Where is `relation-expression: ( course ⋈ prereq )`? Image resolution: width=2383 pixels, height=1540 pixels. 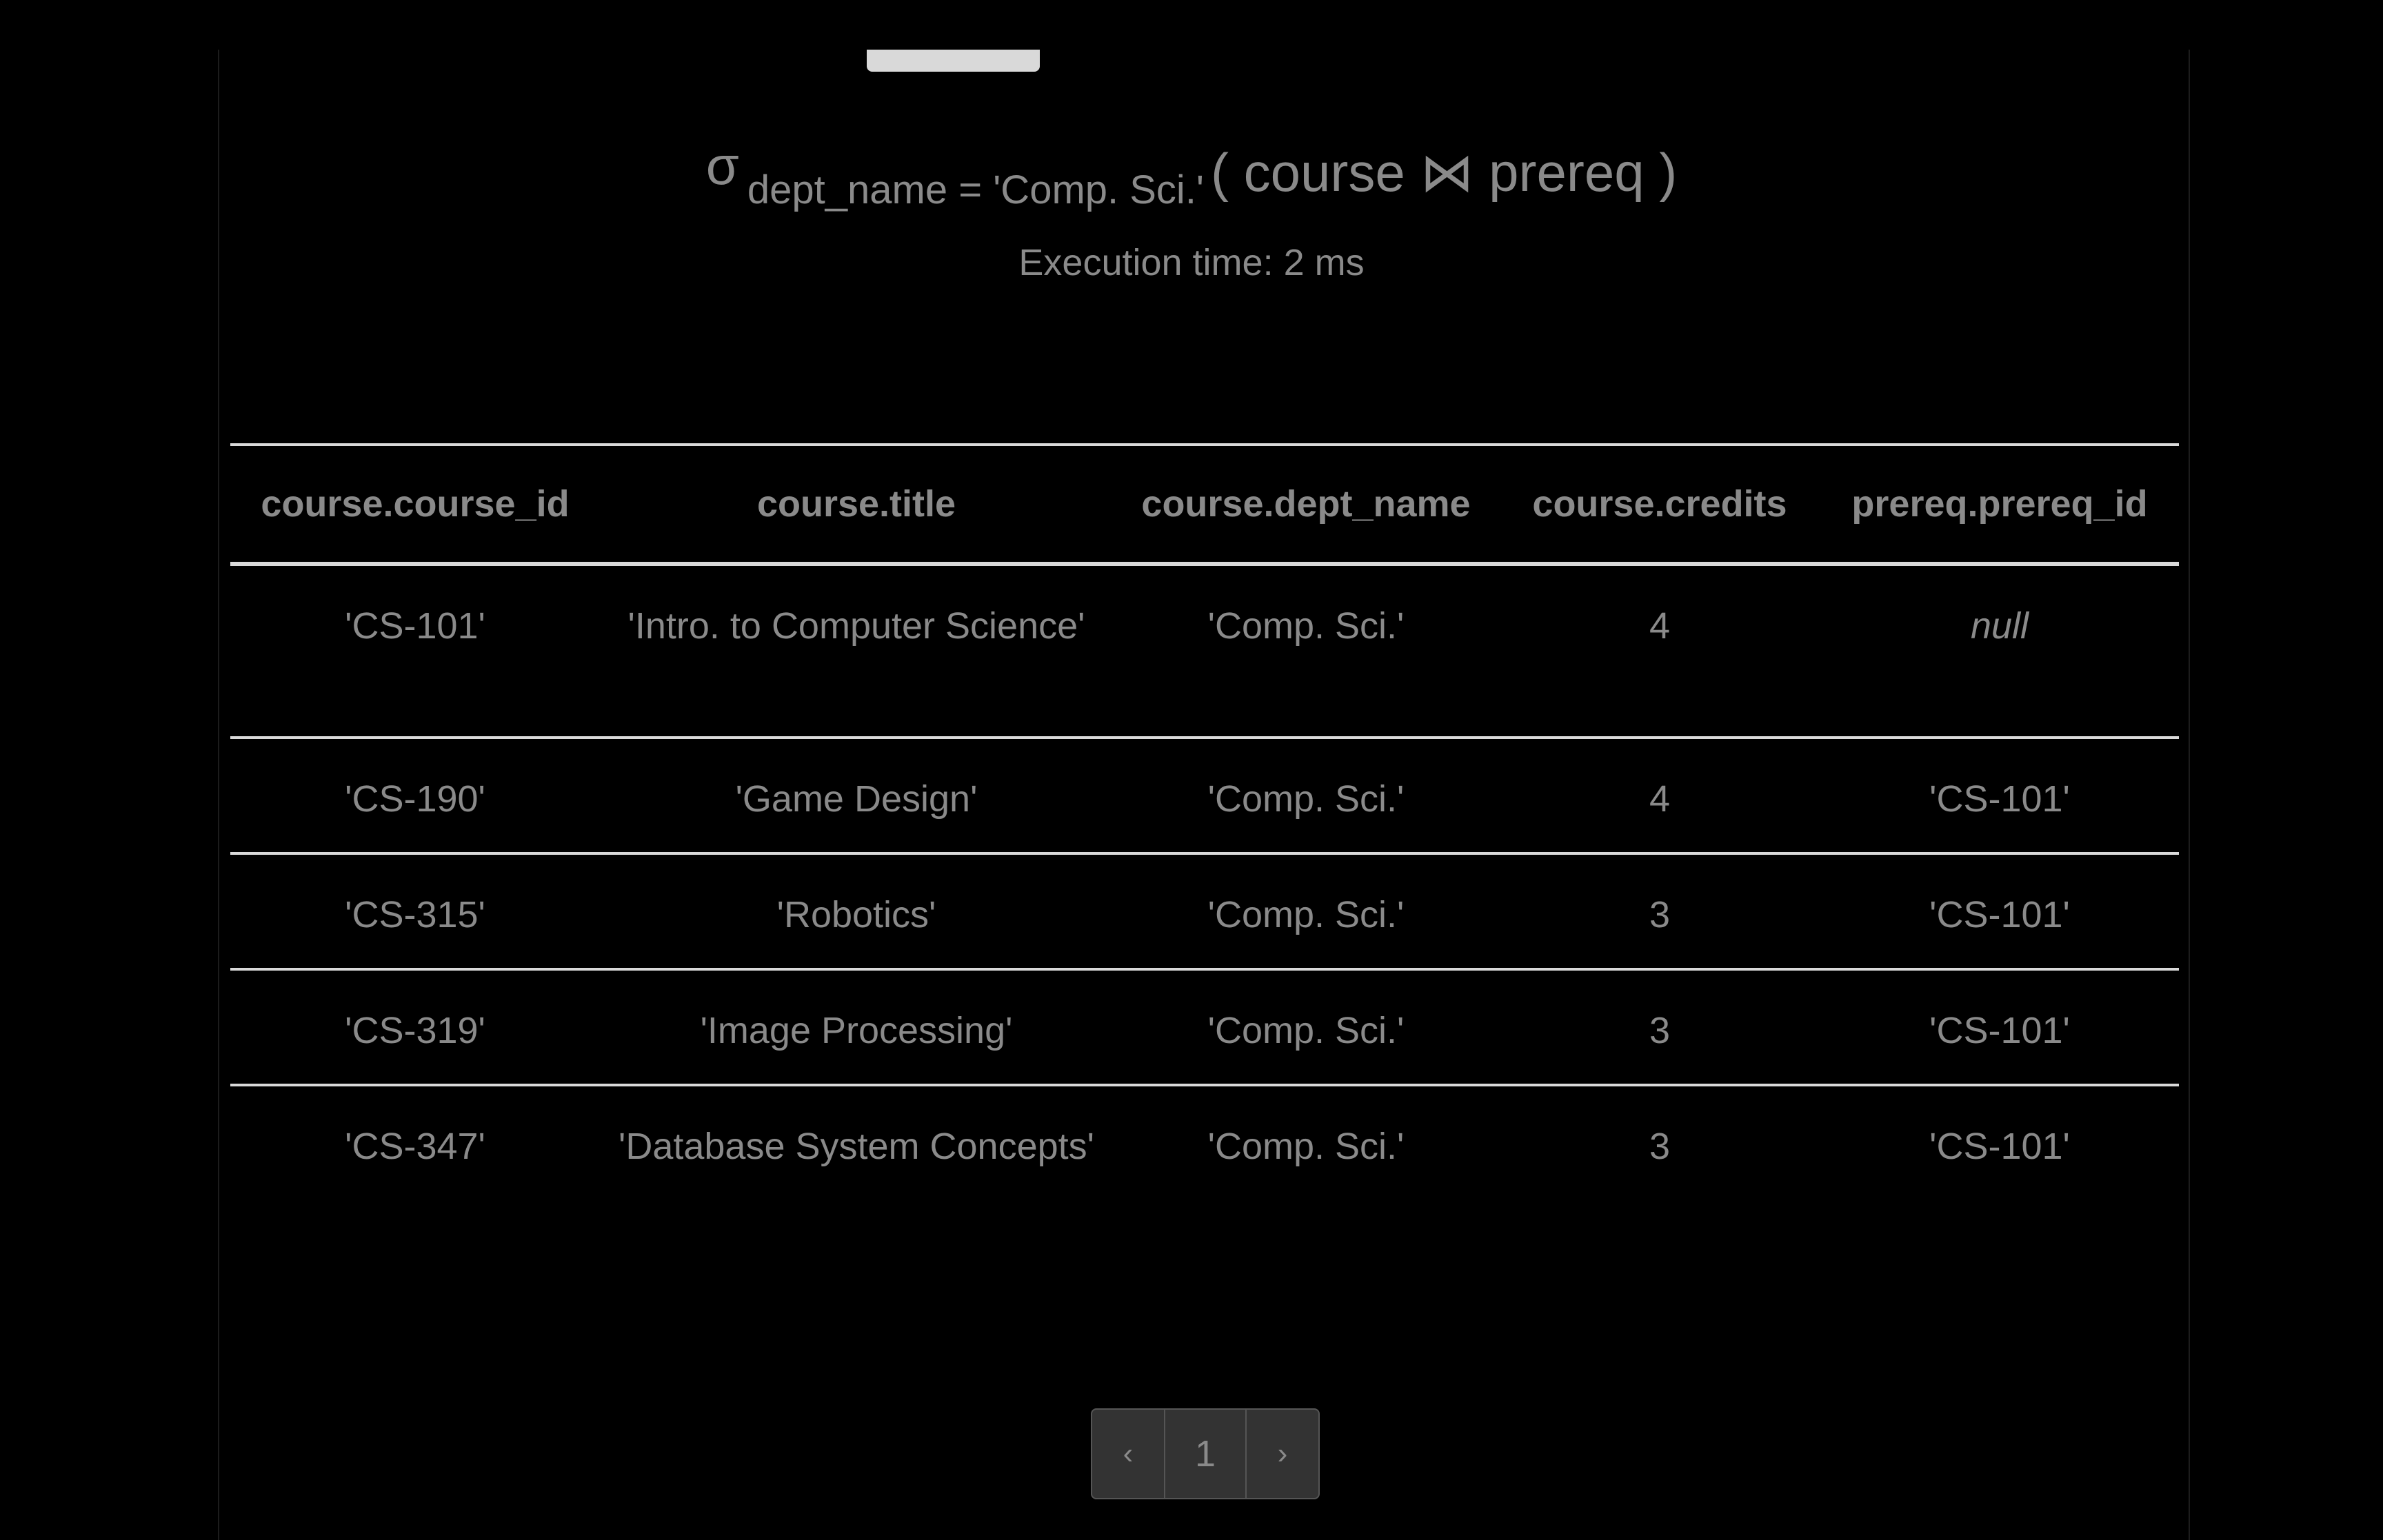 relation-expression: ( course ⋈ prereq ) is located at coordinates (1444, 173).